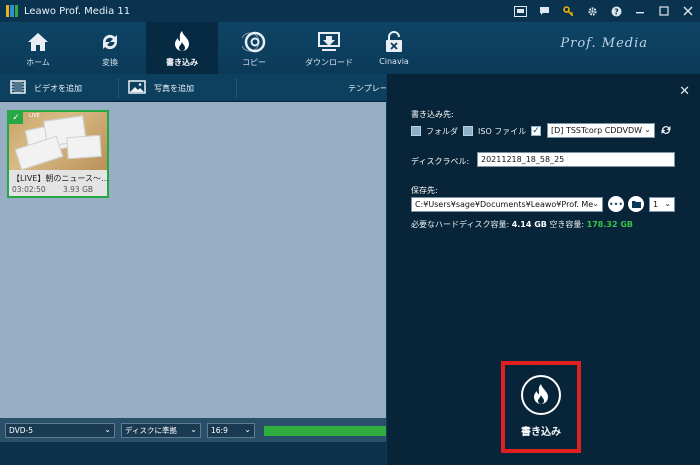  I want to click on disc-type-value: DVD-5, so click(21, 430).